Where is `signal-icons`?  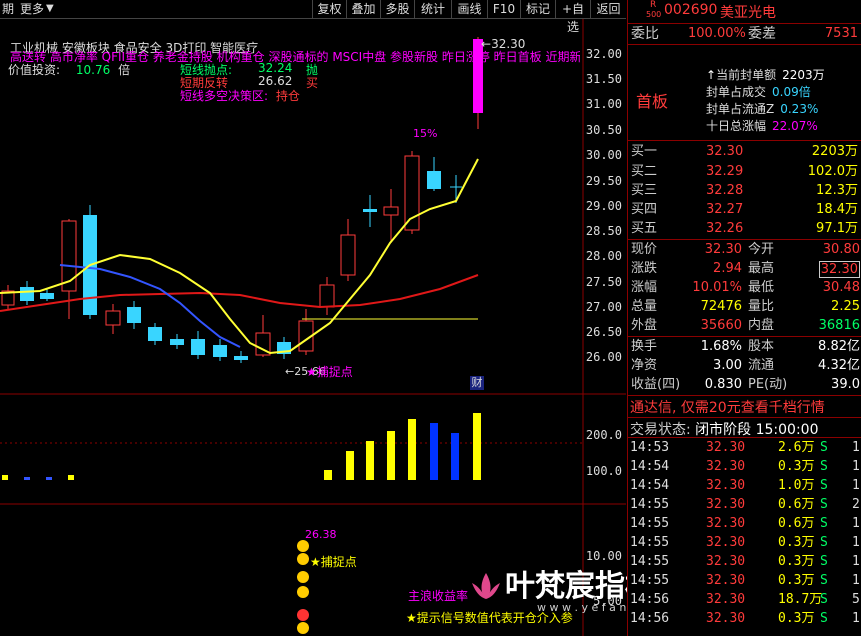 signal-icons is located at coordinates (303, 587).